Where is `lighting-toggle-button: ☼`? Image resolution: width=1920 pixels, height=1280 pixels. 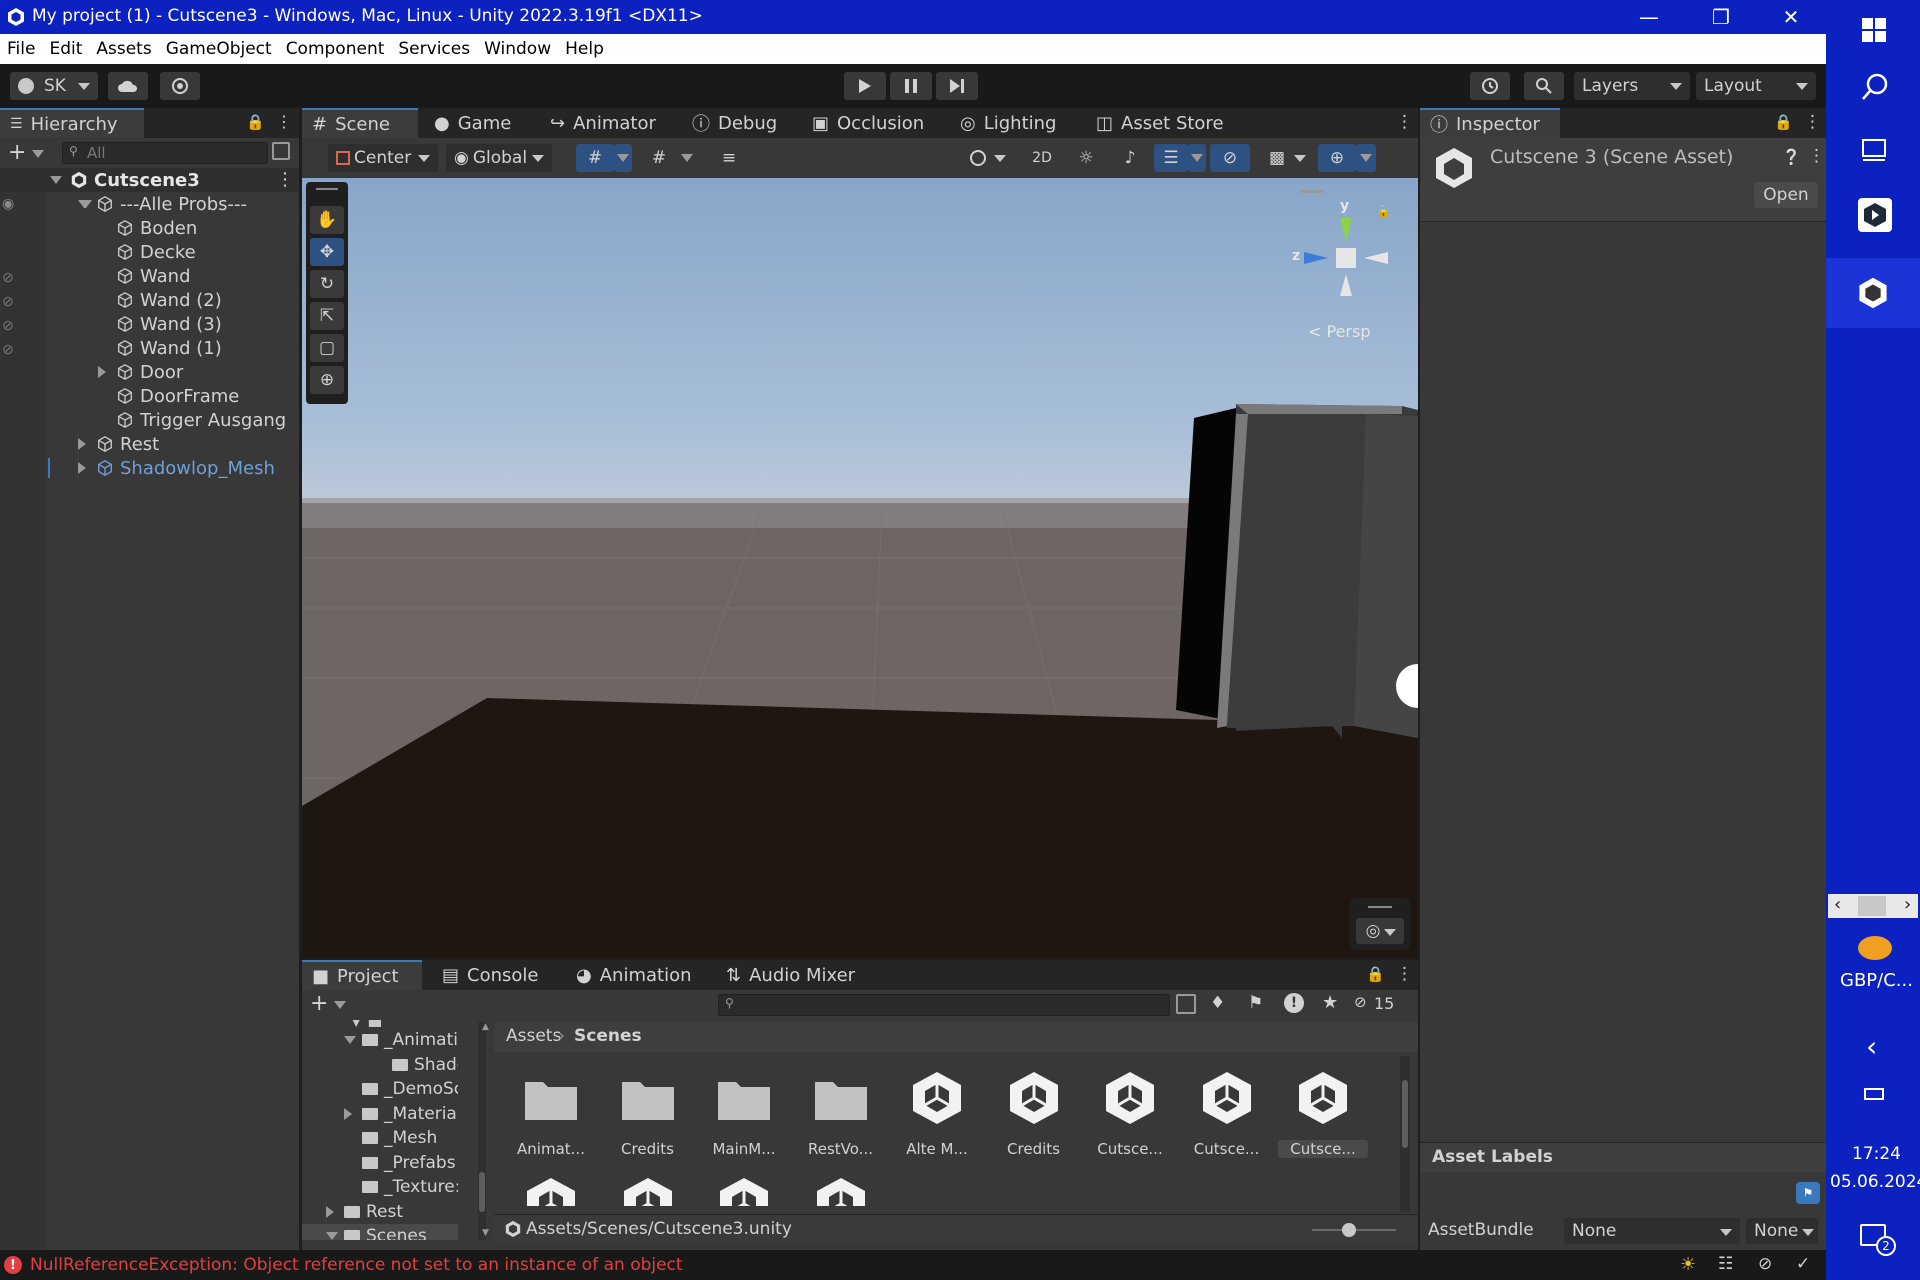 lighting-toggle-button: ☼ is located at coordinates (1086, 158).